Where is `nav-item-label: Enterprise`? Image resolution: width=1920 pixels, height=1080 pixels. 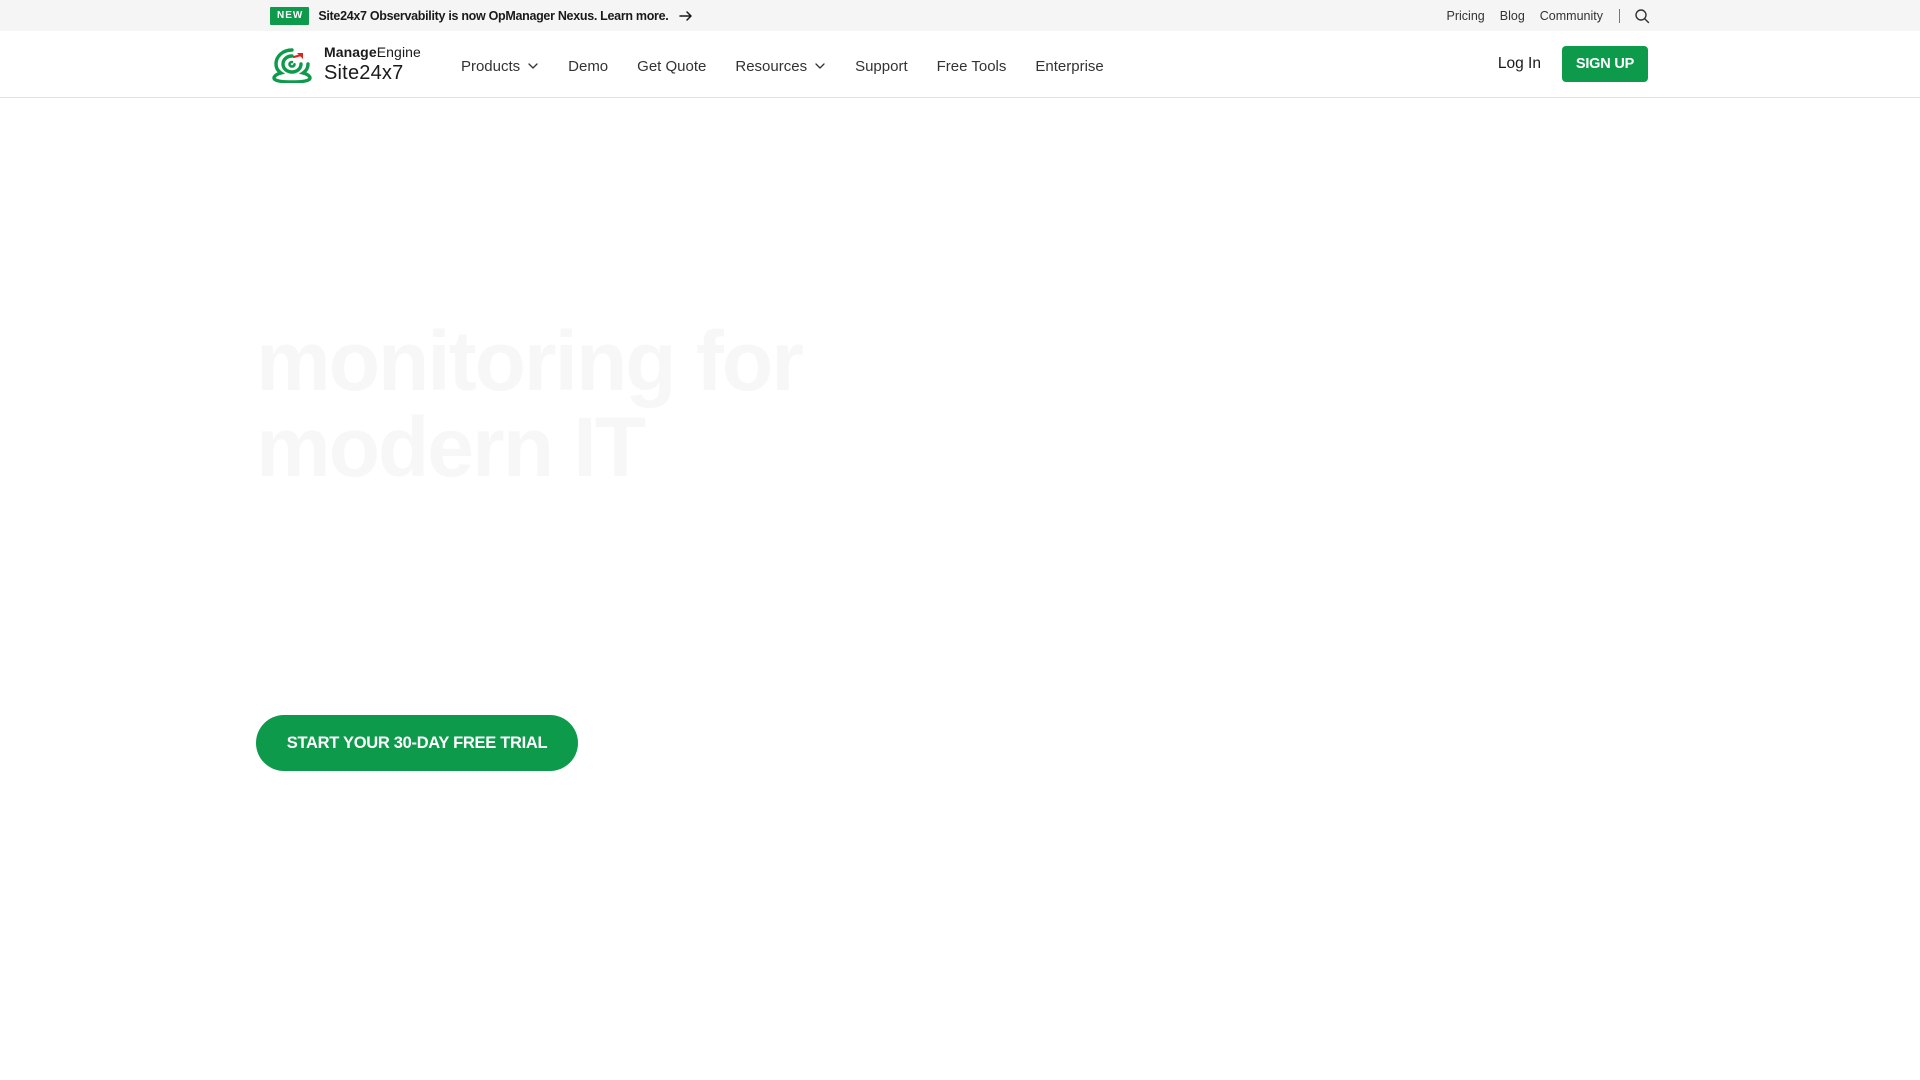
nav-item-label: Enterprise is located at coordinates (1069, 66).